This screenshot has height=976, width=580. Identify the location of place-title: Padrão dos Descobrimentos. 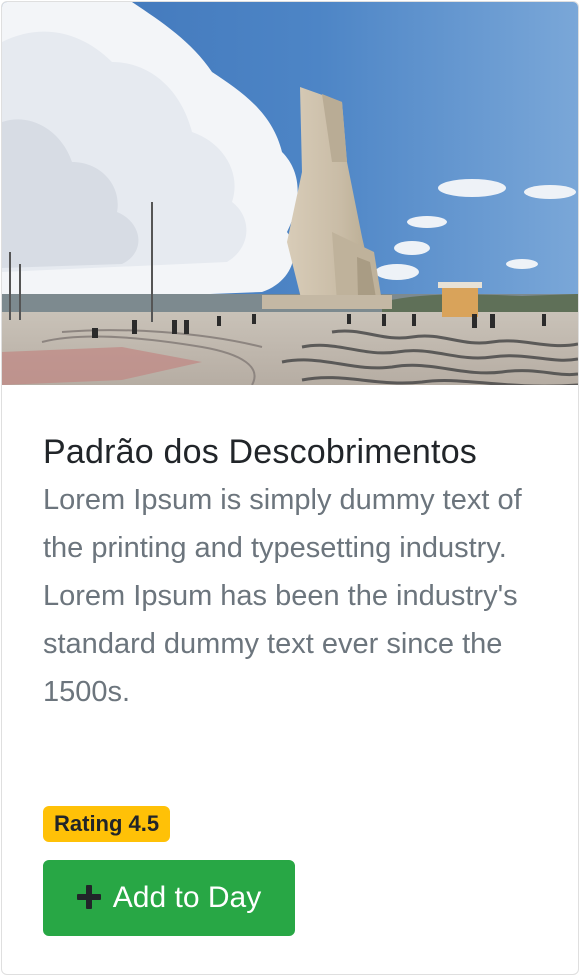
(260, 452).